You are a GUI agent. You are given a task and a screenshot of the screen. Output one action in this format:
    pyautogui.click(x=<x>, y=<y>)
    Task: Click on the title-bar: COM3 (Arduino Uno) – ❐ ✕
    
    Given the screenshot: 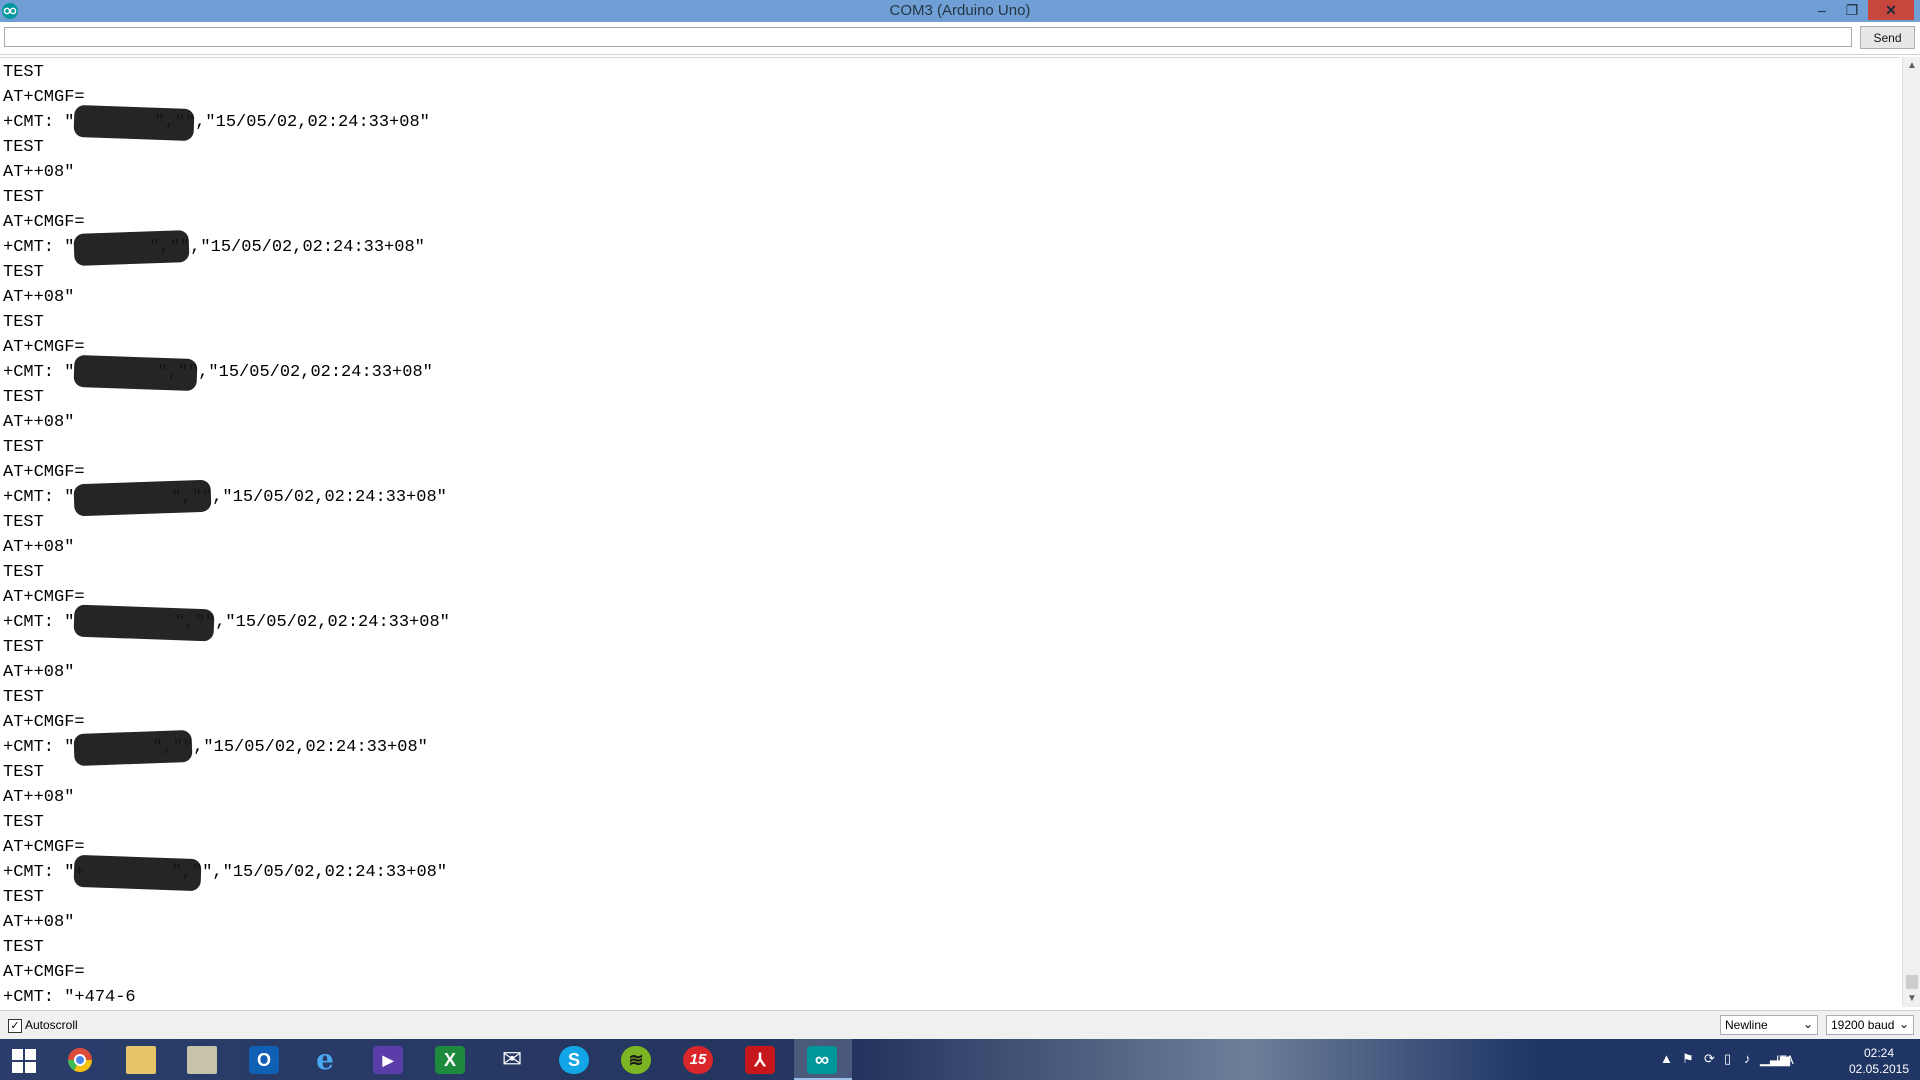 What is the action you would take?
    pyautogui.click(x=960, y=11)
    